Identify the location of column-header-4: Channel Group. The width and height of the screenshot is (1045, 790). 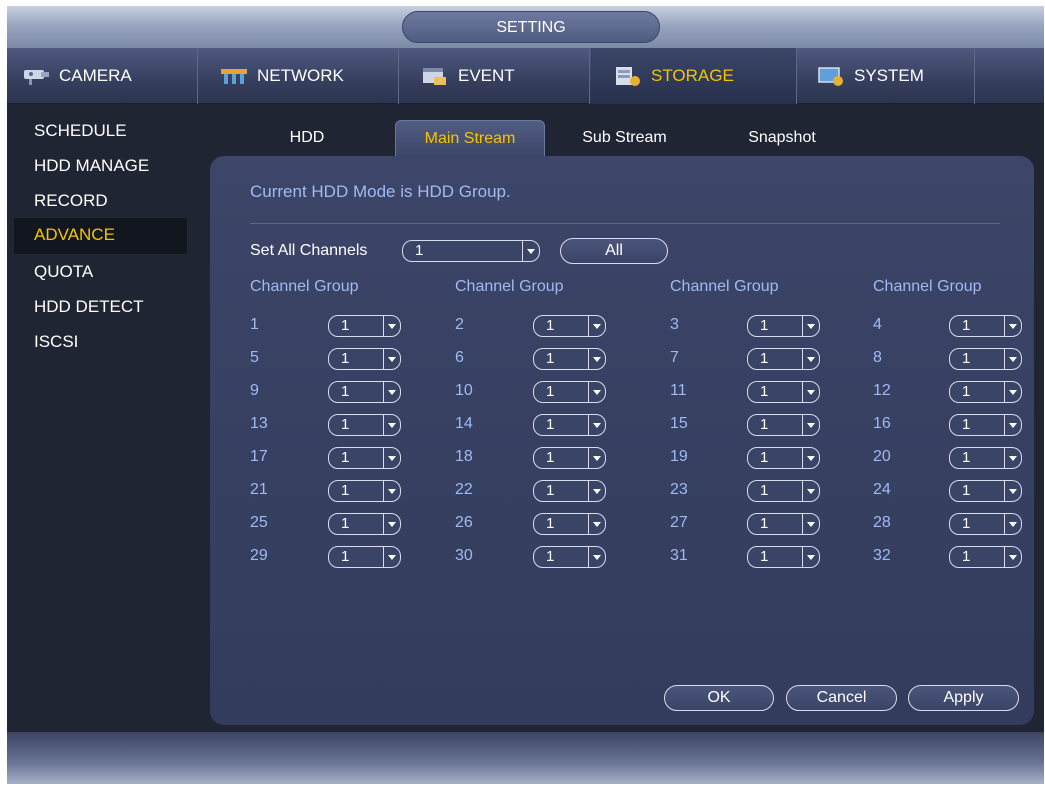
(927, 286).